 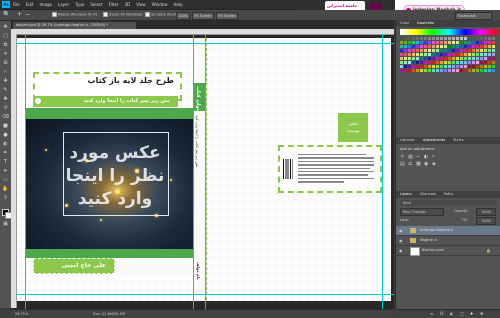 I want to click on fill-field: 100%, so click(x=486, y=221).